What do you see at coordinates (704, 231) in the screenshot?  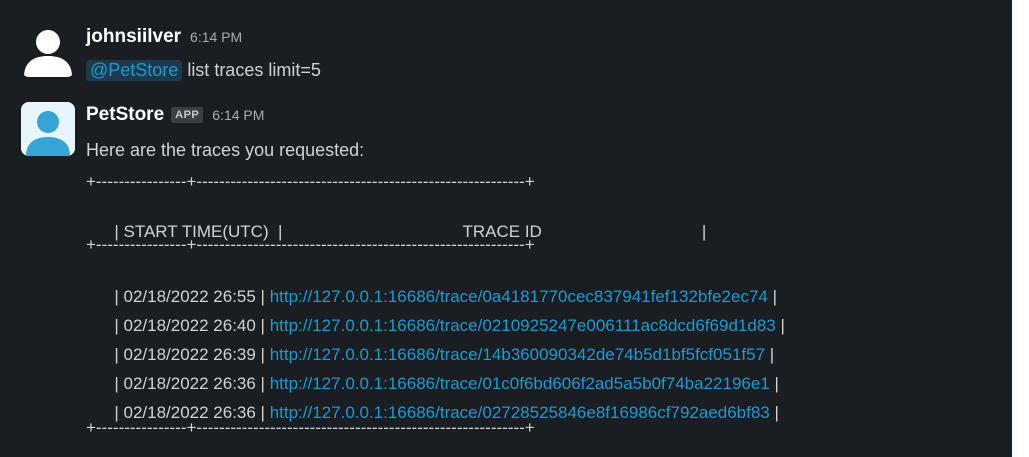 I see `table-header-end: |` at bounding box center [704, 231].